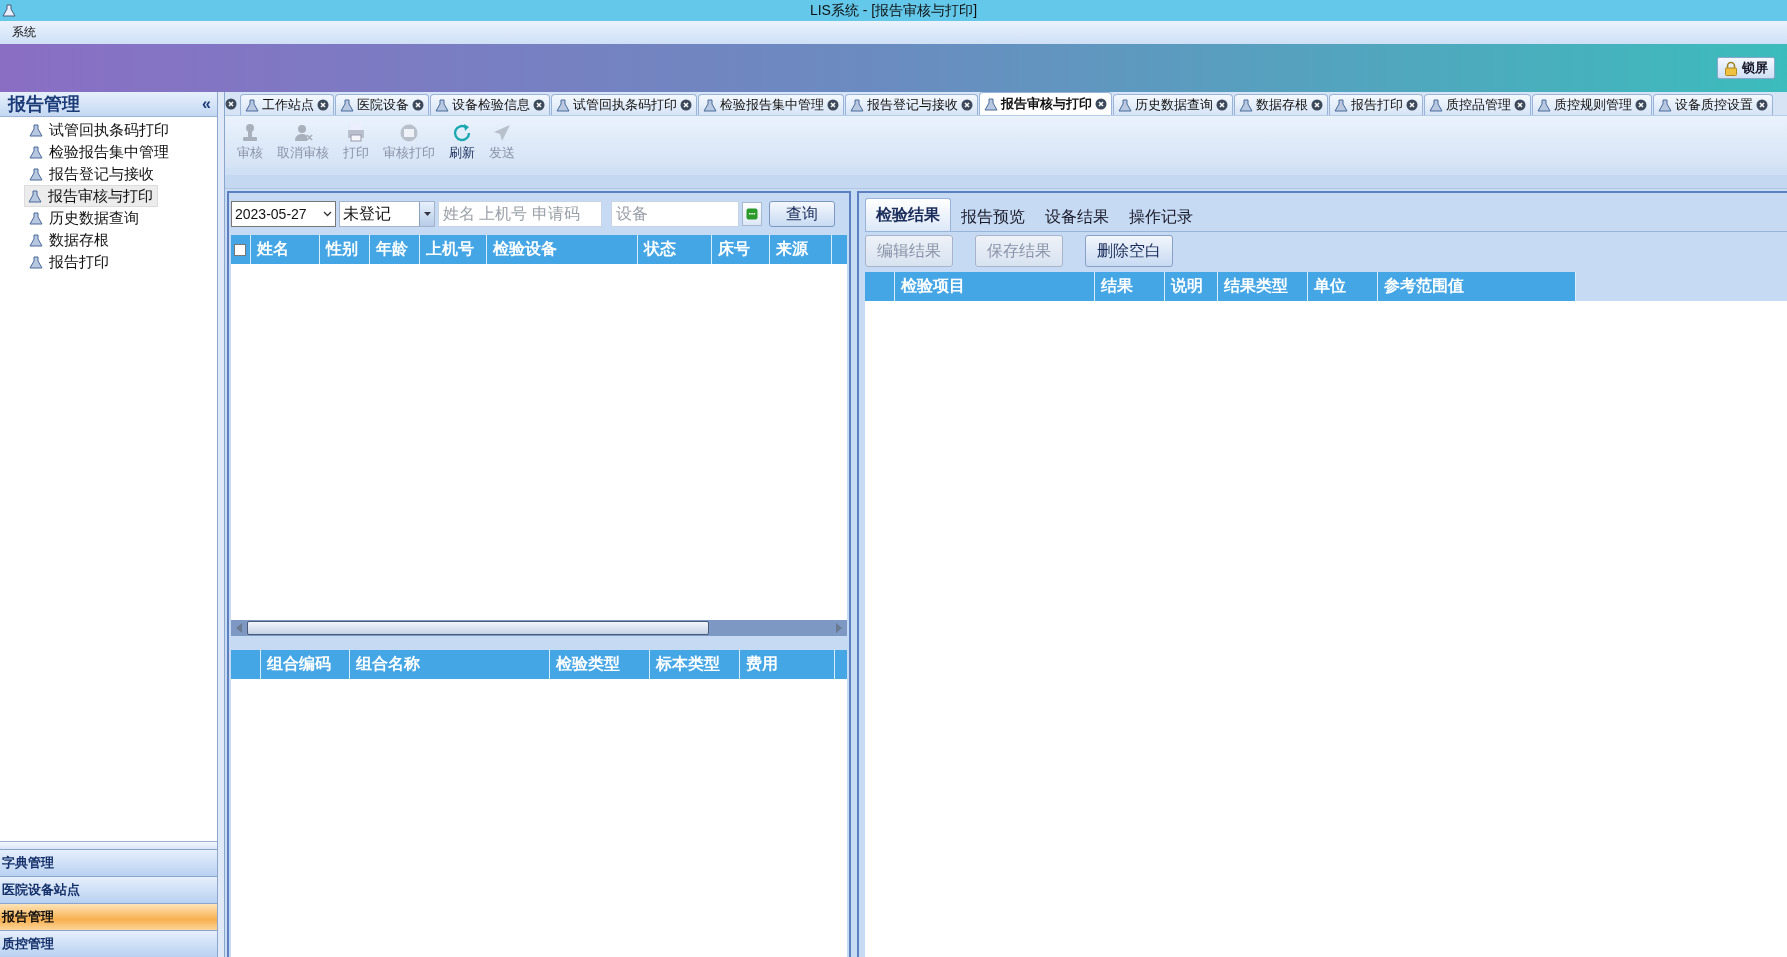 This screenshot has width=1787, height=957. I want to click on search-field: 姓名 上机号 申请码, so click(520, 214).